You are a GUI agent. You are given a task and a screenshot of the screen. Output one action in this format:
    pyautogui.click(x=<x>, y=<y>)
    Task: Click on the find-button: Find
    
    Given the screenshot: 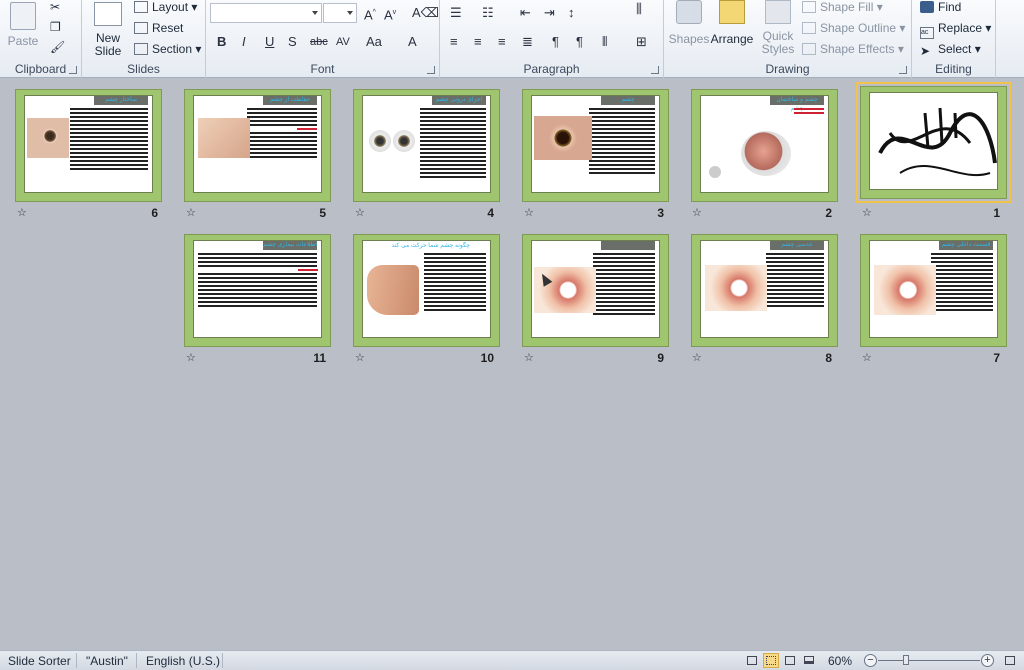 What is the action you would take?
    pyautogui.click(x=940, y=7)
    